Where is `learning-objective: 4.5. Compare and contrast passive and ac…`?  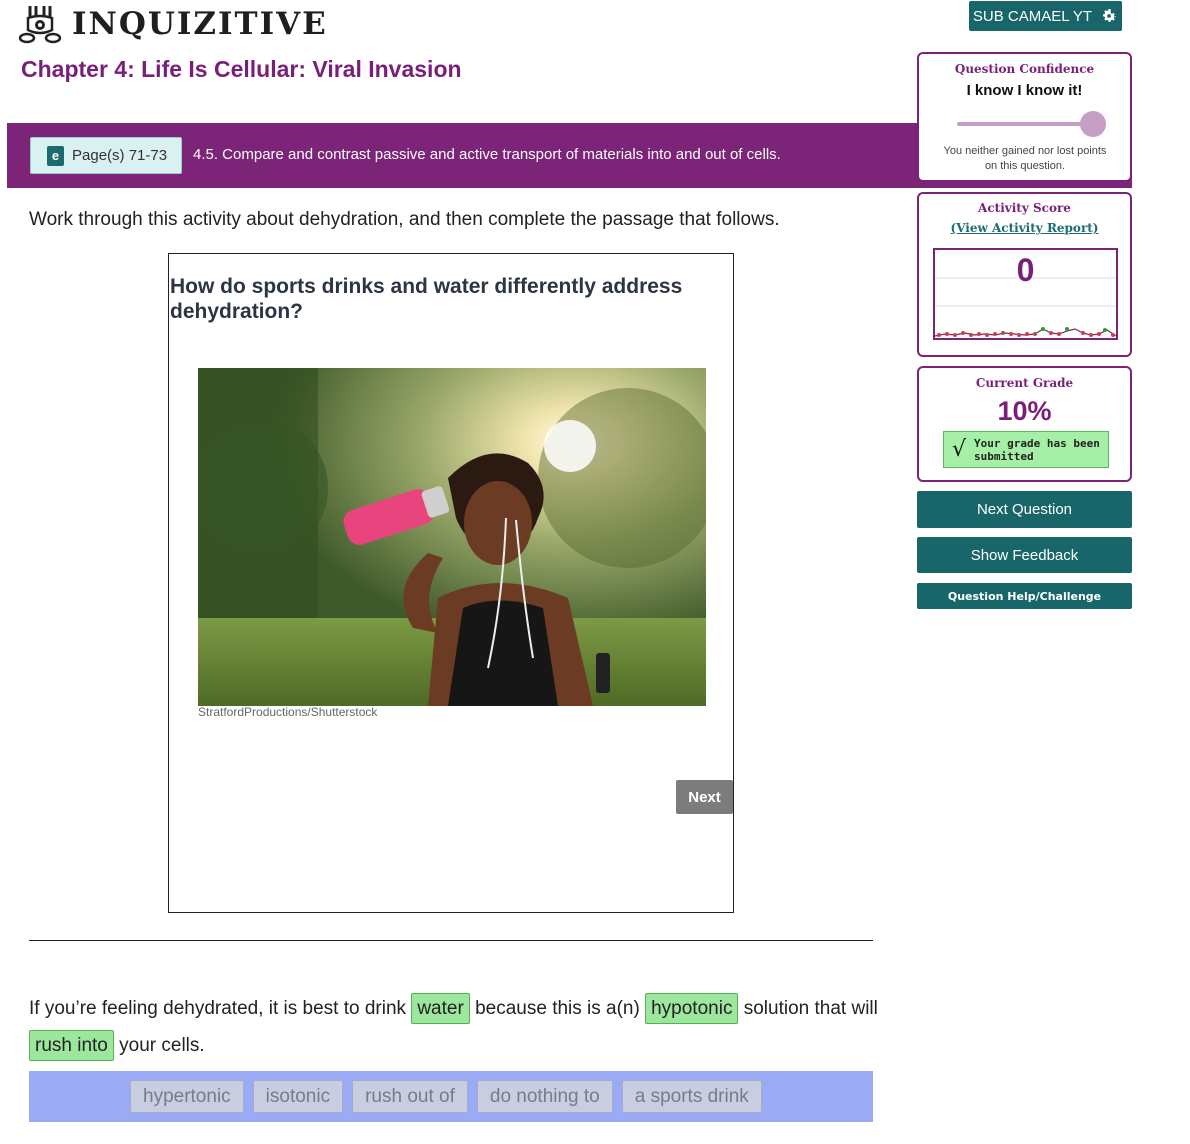 learning-objective: 4.5. Compare and contrast passive and ac… is located at coordinates (487, 154).